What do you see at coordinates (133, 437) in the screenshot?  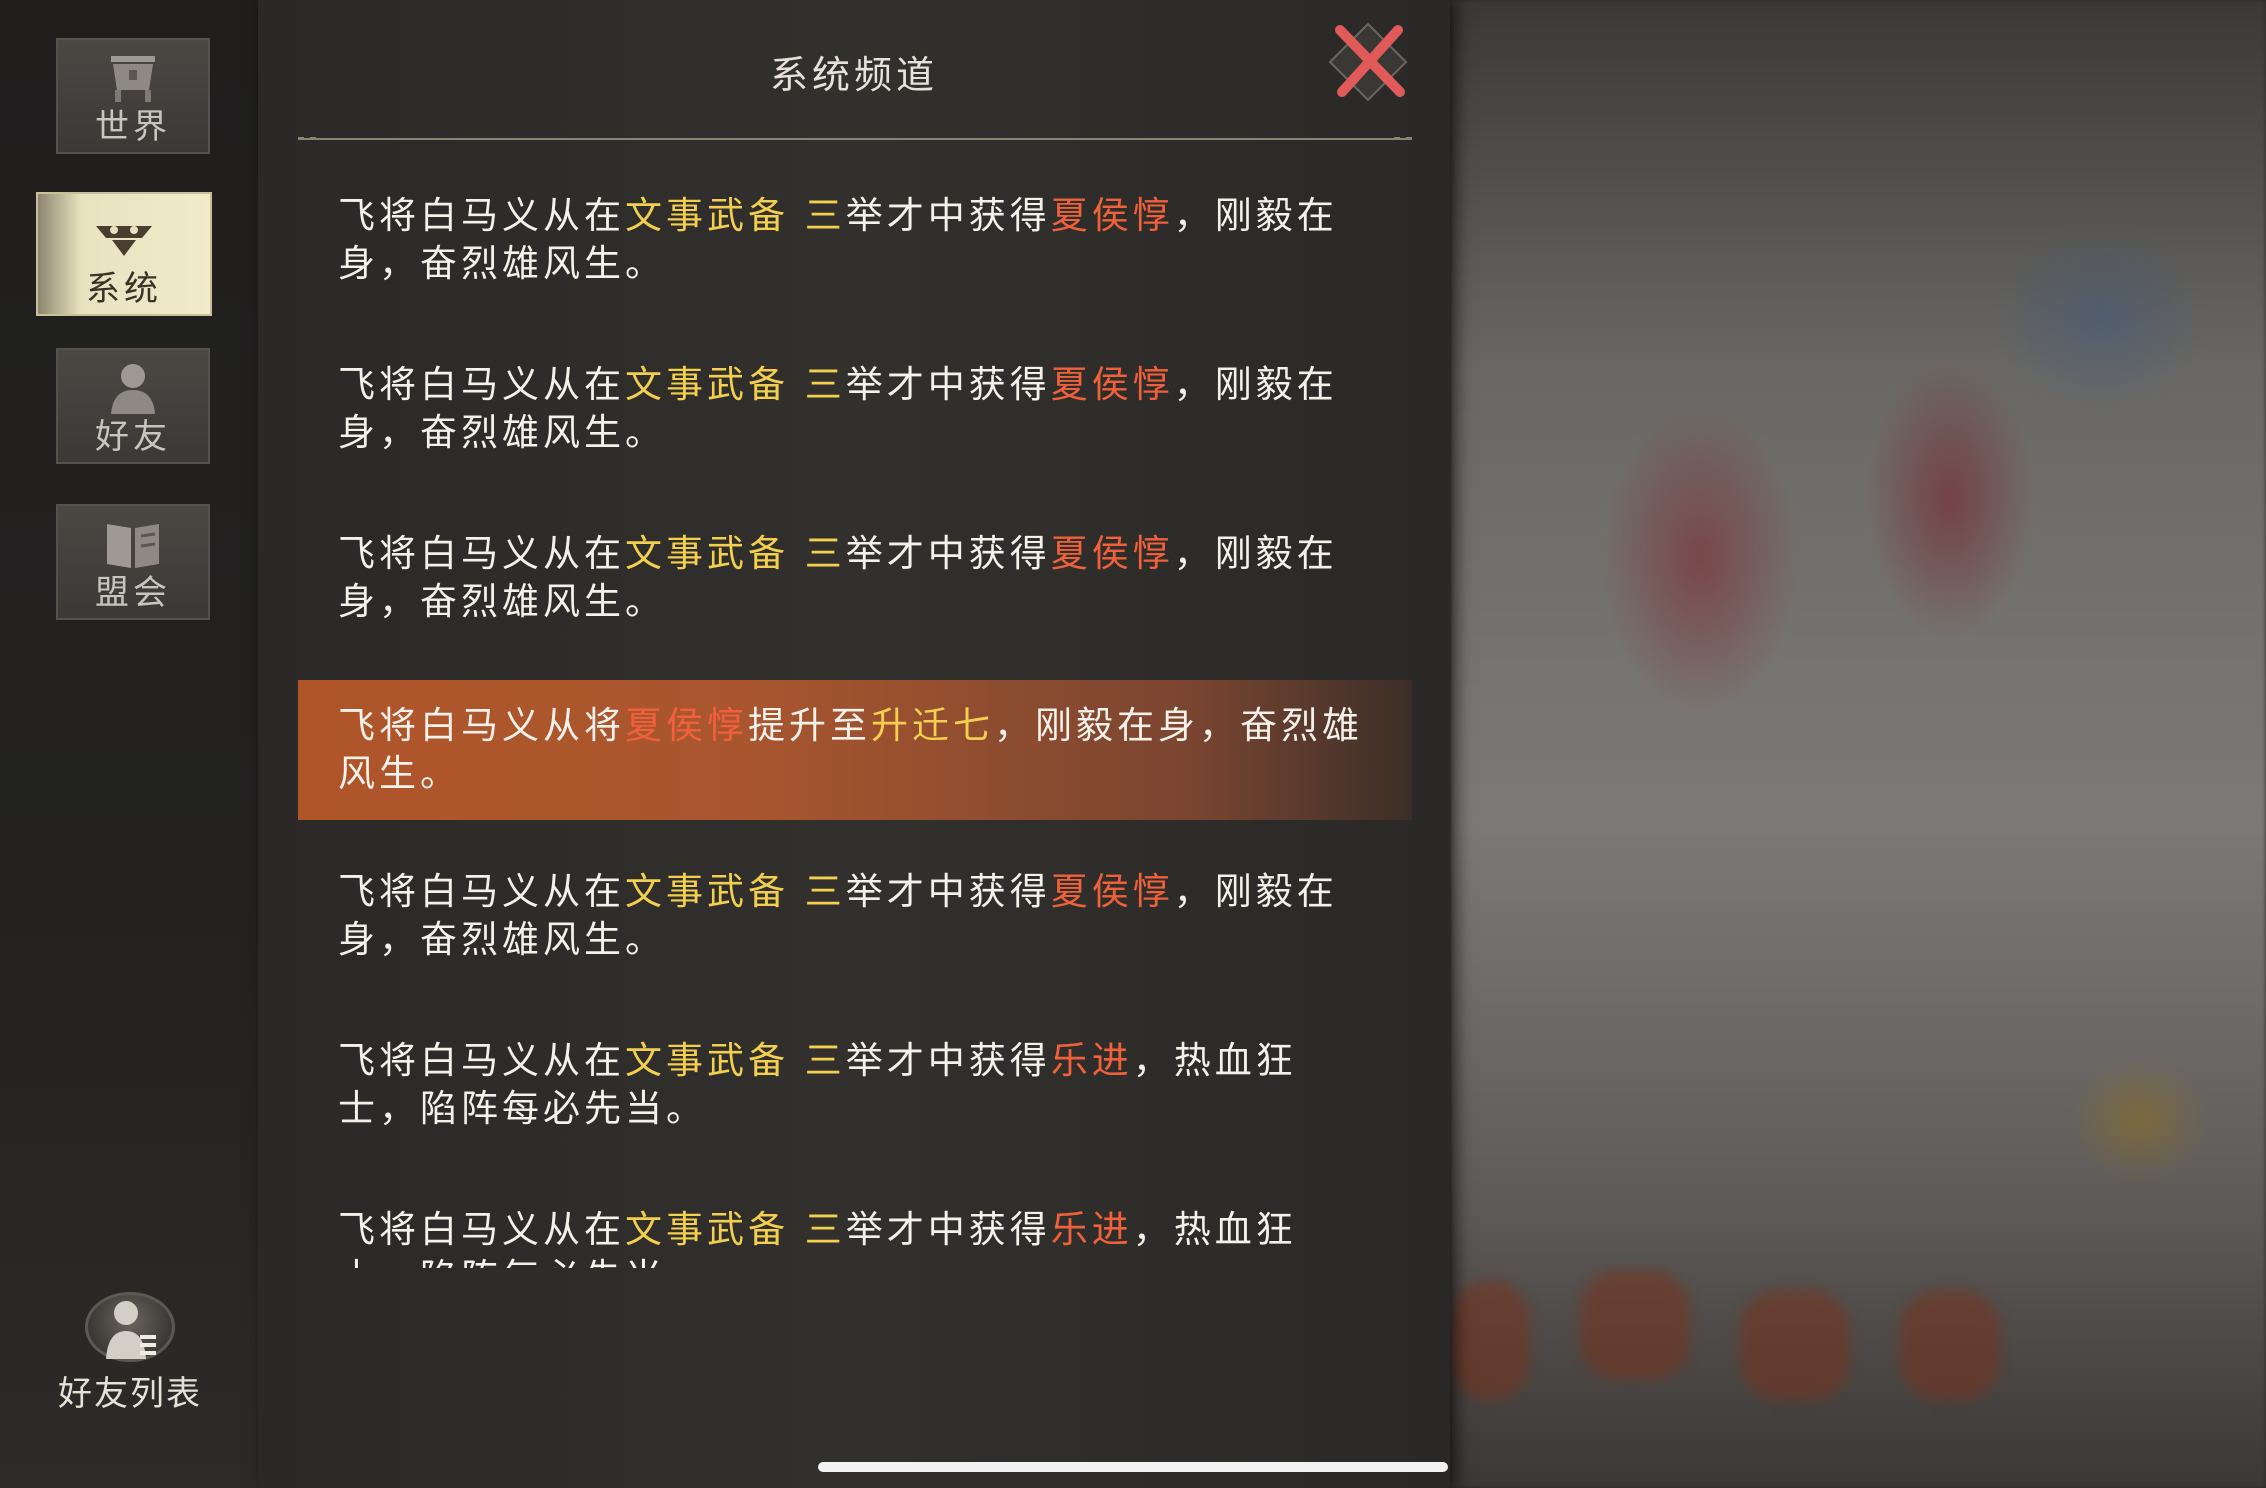 I see `tab-label: 好友` at bounding box center [133, 437].